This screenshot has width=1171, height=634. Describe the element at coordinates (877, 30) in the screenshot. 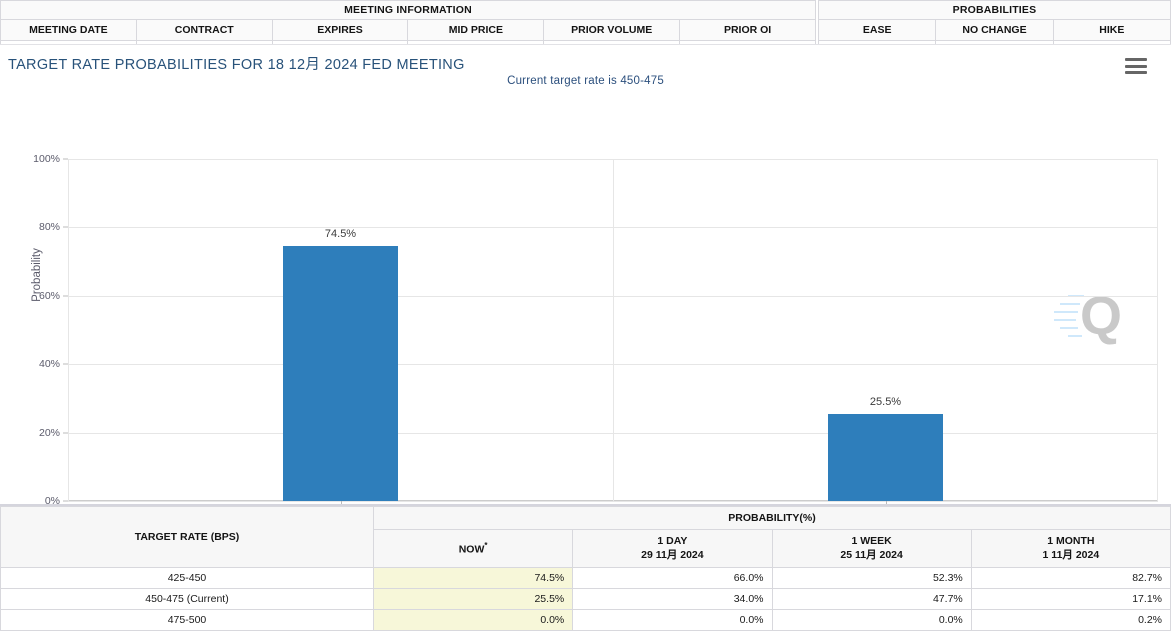

I see `col-ease: EASE` at that location.